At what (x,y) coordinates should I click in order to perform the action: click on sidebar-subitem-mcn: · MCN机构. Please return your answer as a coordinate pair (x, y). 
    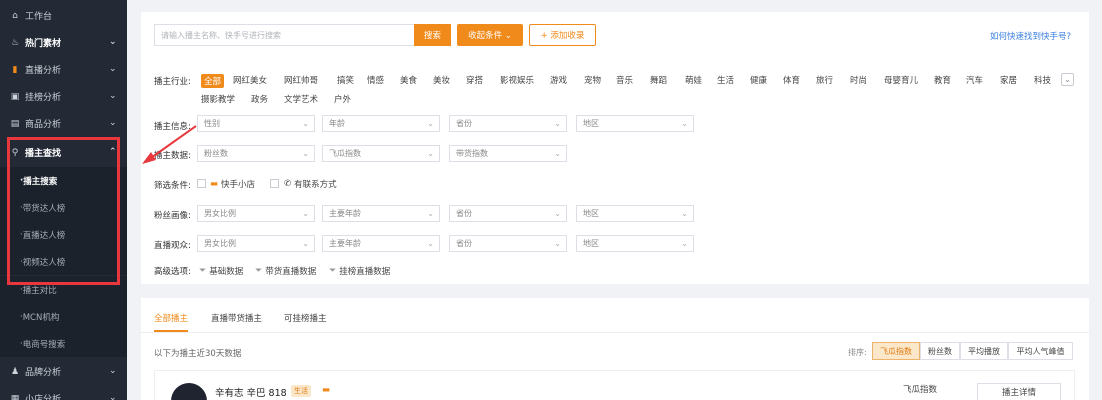
    Looking at the image, I should click on (63, 316).